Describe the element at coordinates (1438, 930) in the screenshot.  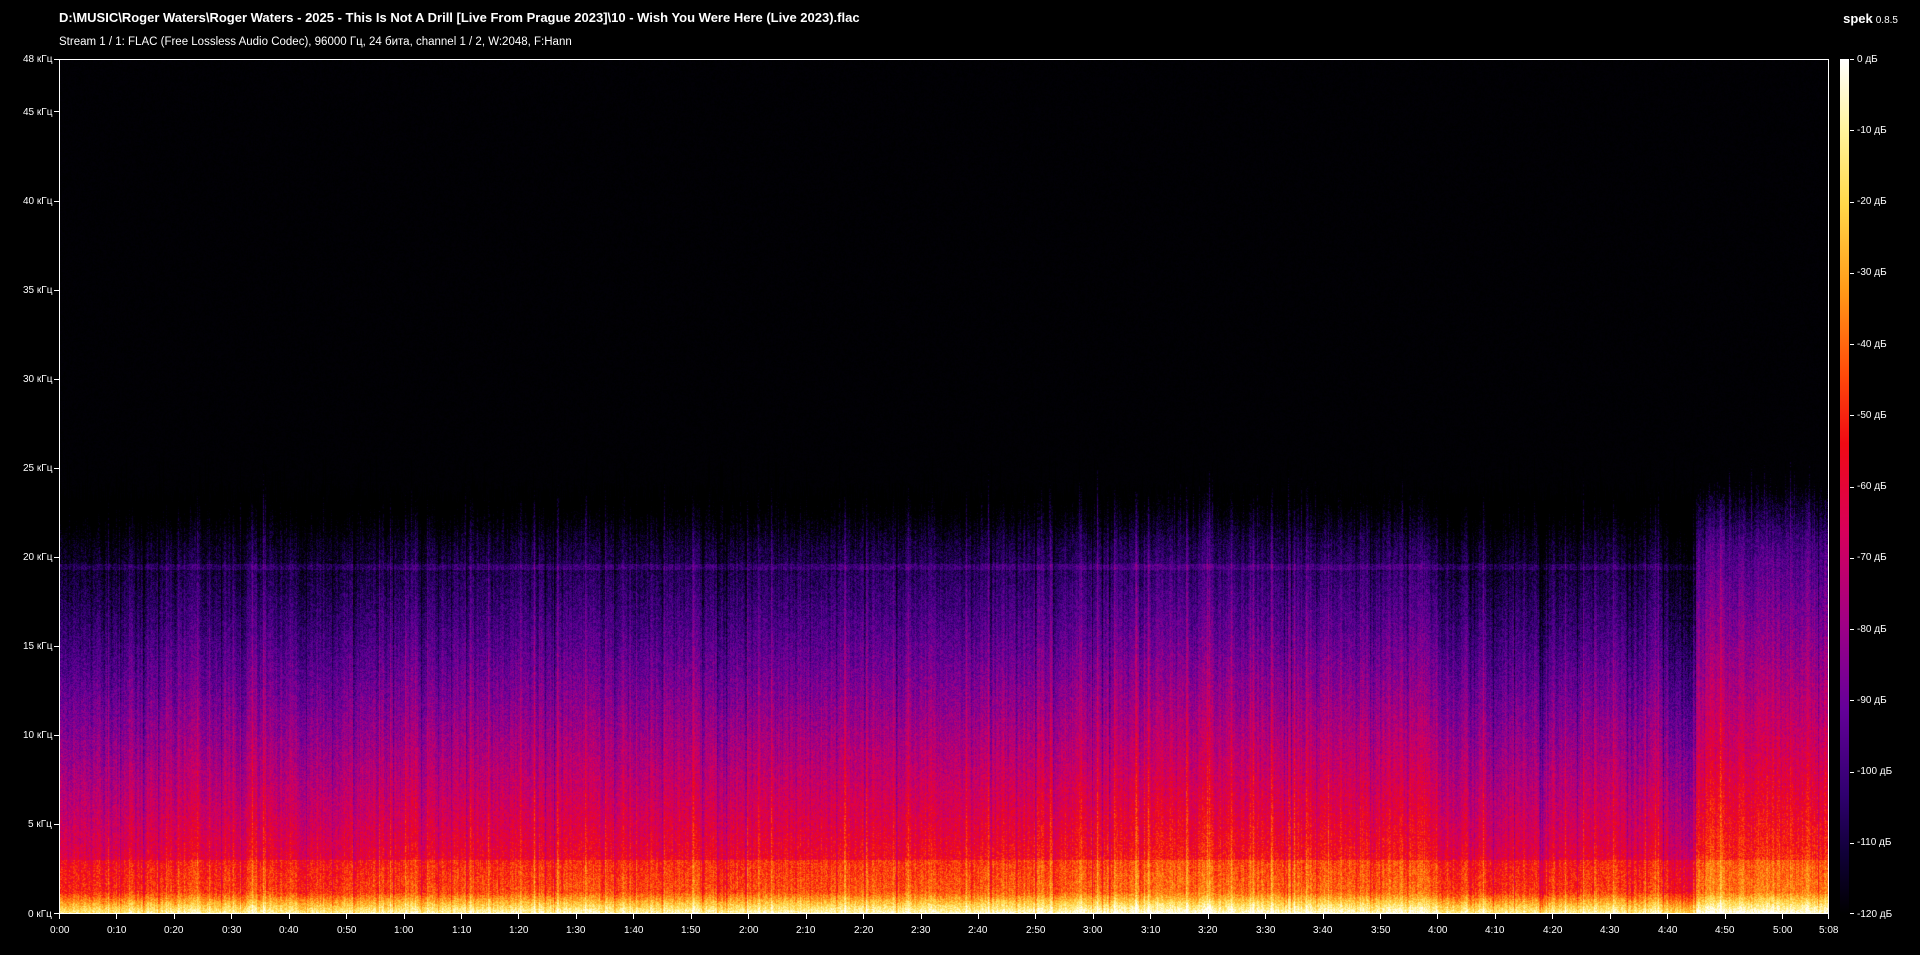
I see `time-tick-label: 4:00` at that location.